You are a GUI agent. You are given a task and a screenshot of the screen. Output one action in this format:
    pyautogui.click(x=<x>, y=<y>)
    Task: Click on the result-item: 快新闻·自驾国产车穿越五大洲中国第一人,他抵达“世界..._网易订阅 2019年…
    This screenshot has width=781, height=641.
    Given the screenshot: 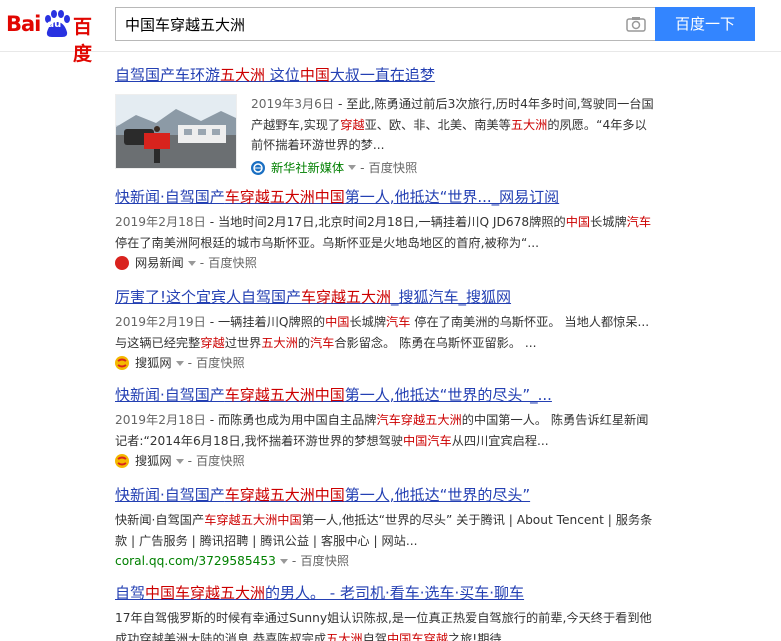 What is the action you would take?
    pyautogui.click(x=385, y=229)
    